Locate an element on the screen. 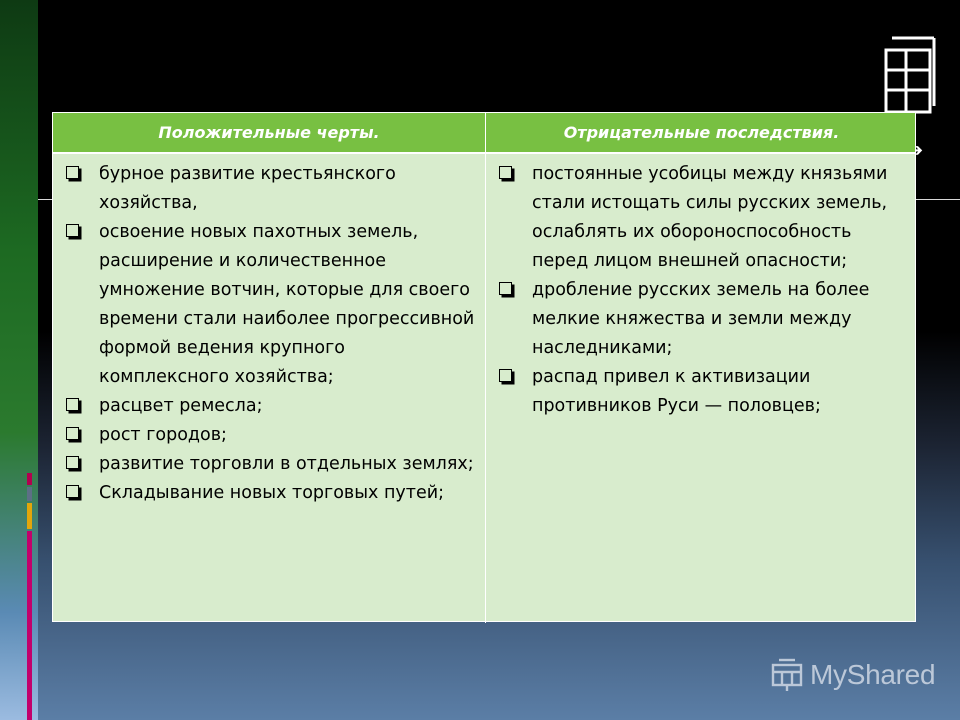 The image size is (960, 720). list-item-text: развитие торговли в отдельных землях; is located at coordinates (286, 464).